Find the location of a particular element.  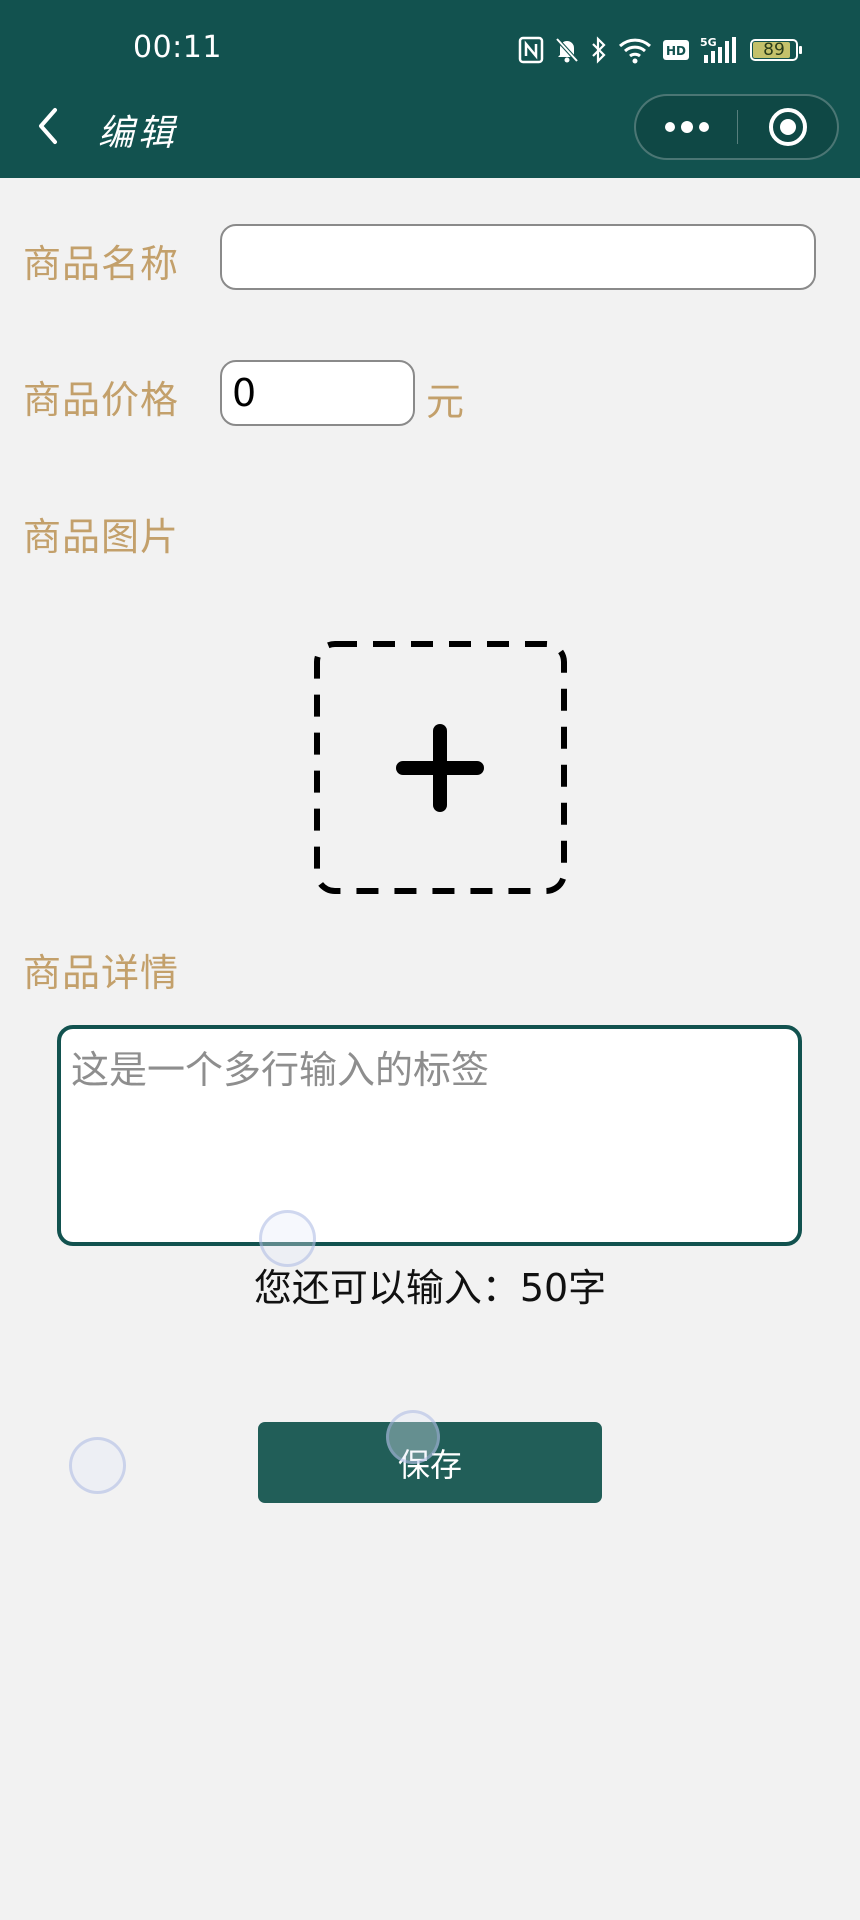

status-icons: HD 5G 89 is located at coordinates (660, 50).